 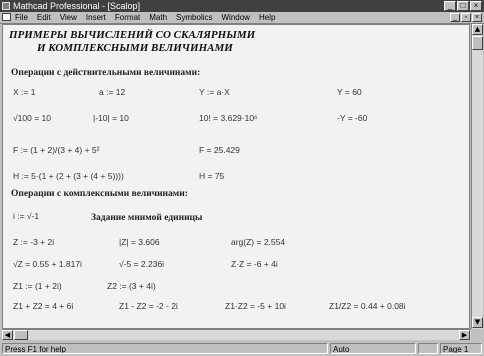 I want to click on expr-h-result: H = 75, so click(x=211, y=176).